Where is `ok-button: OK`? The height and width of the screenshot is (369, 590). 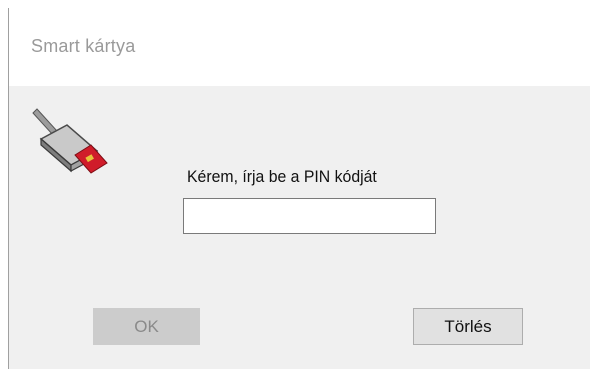
ok-button: OK is located at coordinates (146, 326).